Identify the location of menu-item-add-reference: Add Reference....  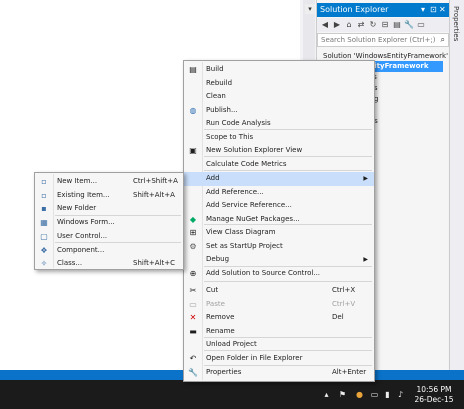
(279, 193).